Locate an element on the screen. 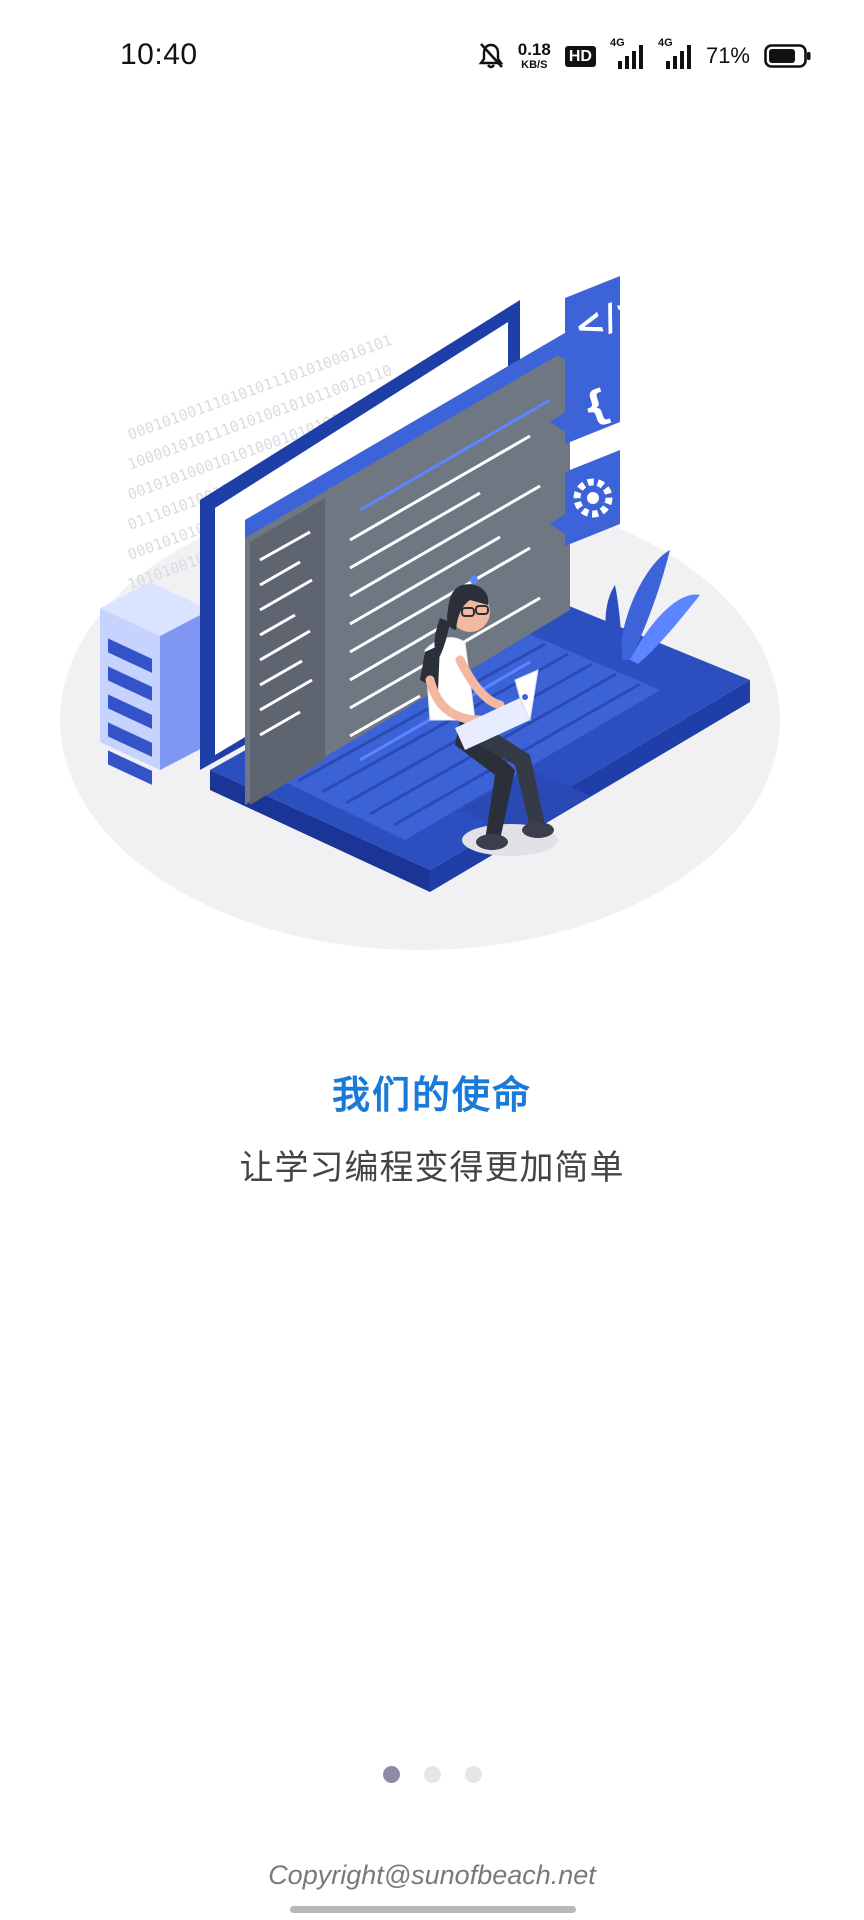 The height and width of the screenshot is (1920, 864). network-speed-value: 0.18 is located at coordinates (534, 49).